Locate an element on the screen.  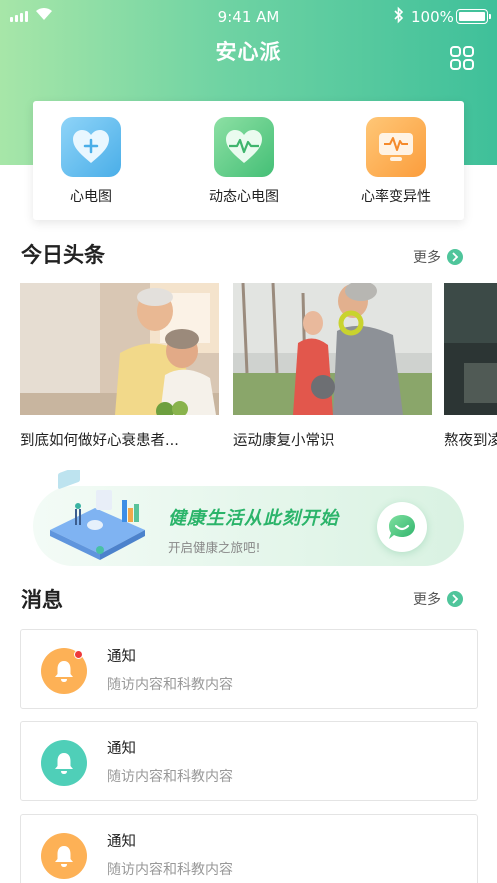
news-card: 熬夜到凌 is located at coordinates (470, 366).